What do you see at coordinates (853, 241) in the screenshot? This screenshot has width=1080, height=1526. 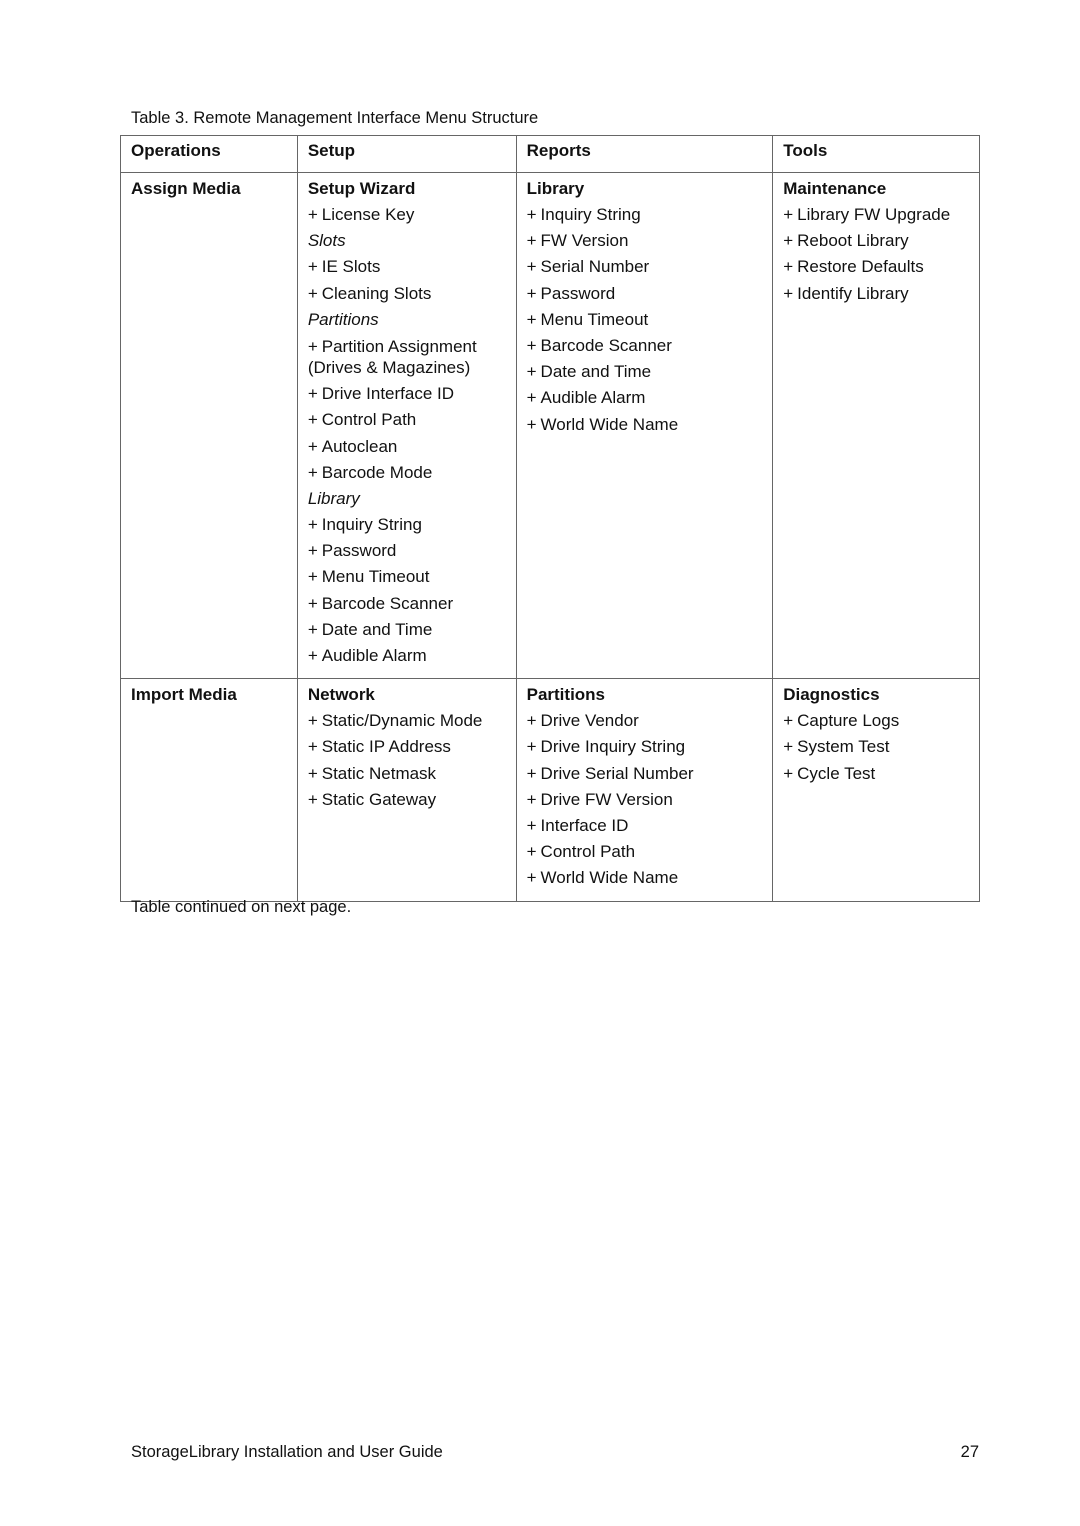 I see `menu-item-label: Reboot Library` at bounding box center [853, 241].